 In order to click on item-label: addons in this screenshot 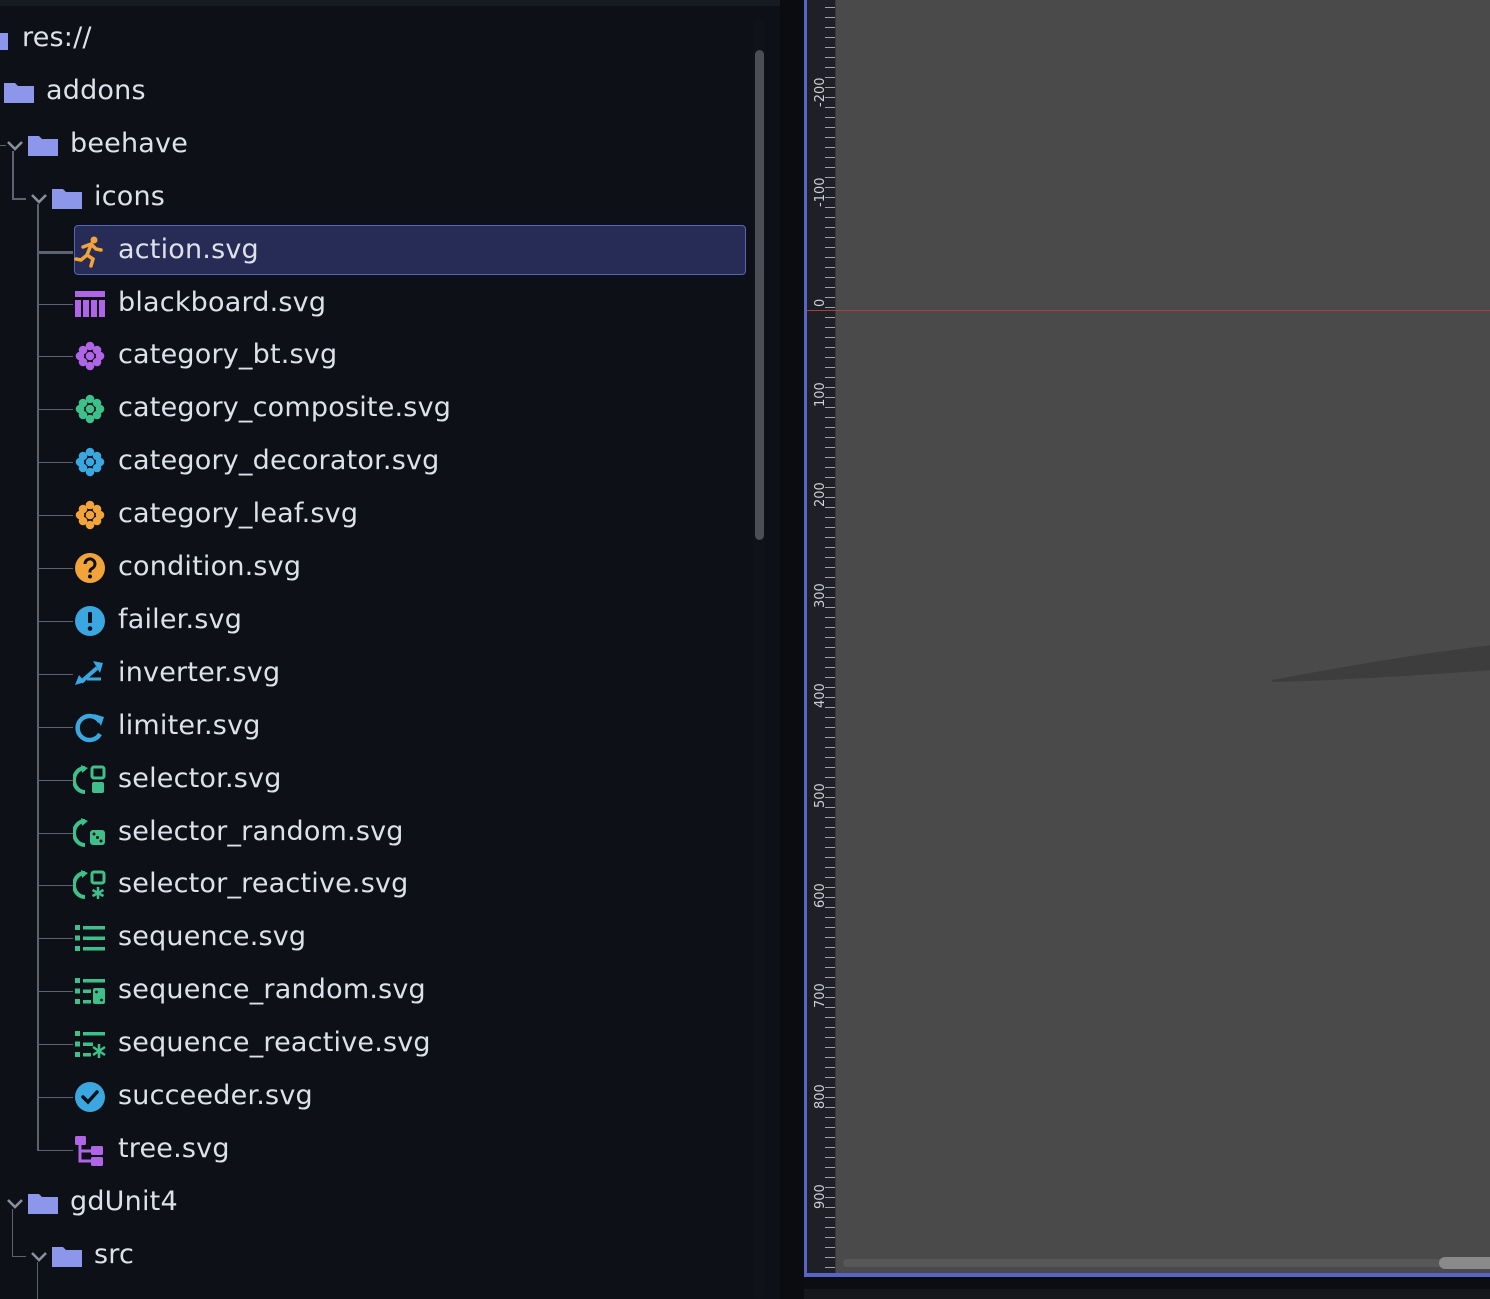, I will do `click(96, 90)`.